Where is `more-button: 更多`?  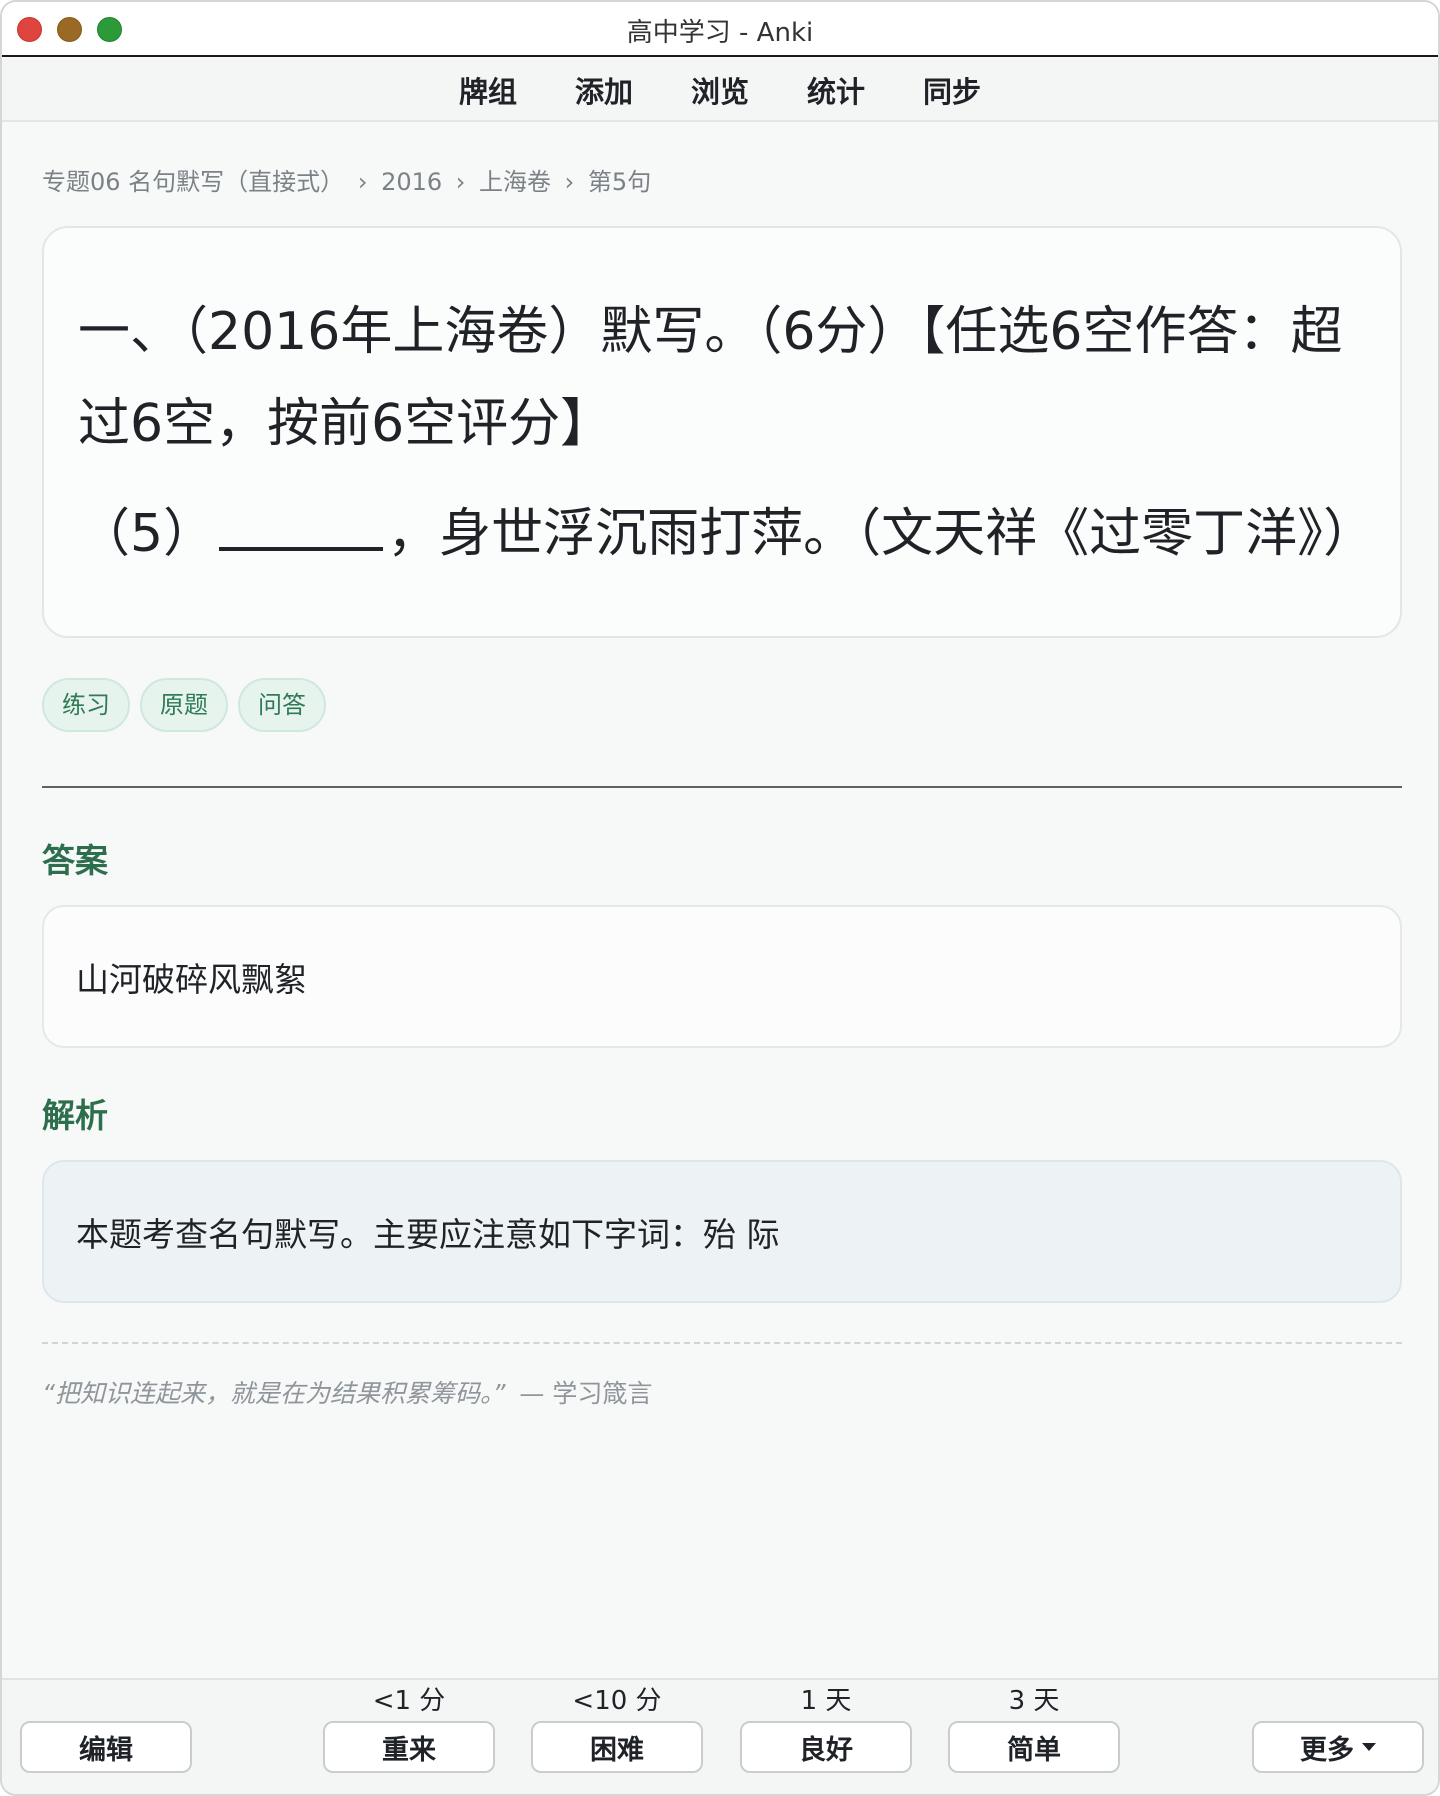 more-button: 更多 is located at coordinates (1338, 1747).